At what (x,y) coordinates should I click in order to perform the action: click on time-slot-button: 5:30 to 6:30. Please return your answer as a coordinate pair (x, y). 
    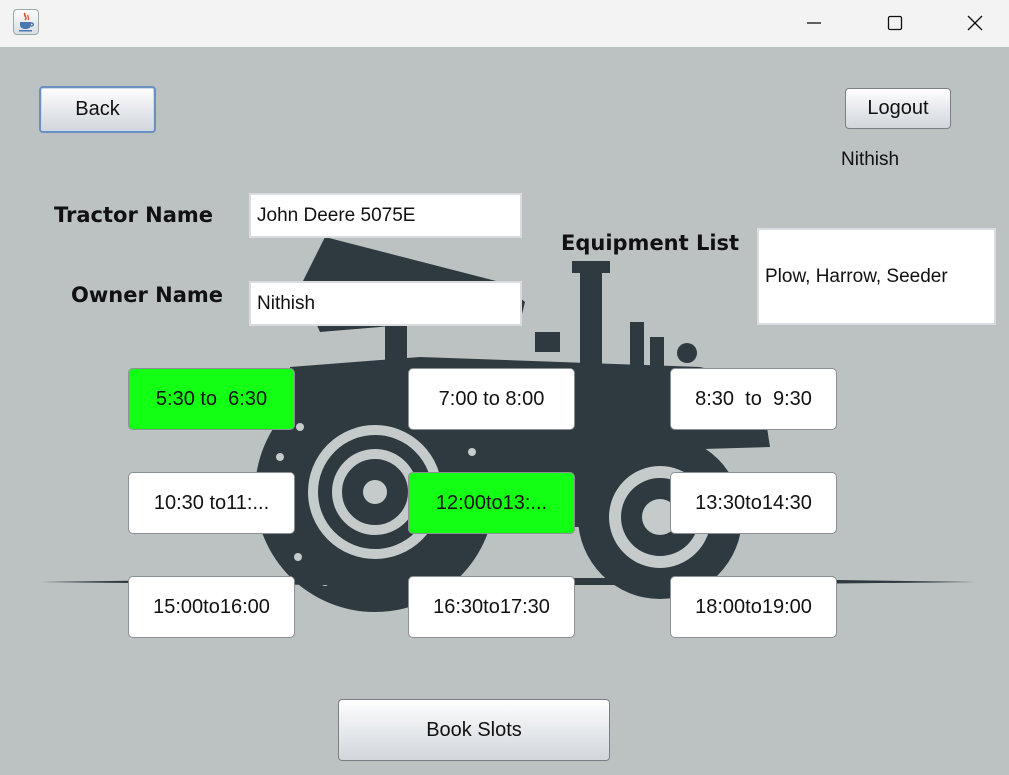
    Looking at the image, I should click on (211, 399).